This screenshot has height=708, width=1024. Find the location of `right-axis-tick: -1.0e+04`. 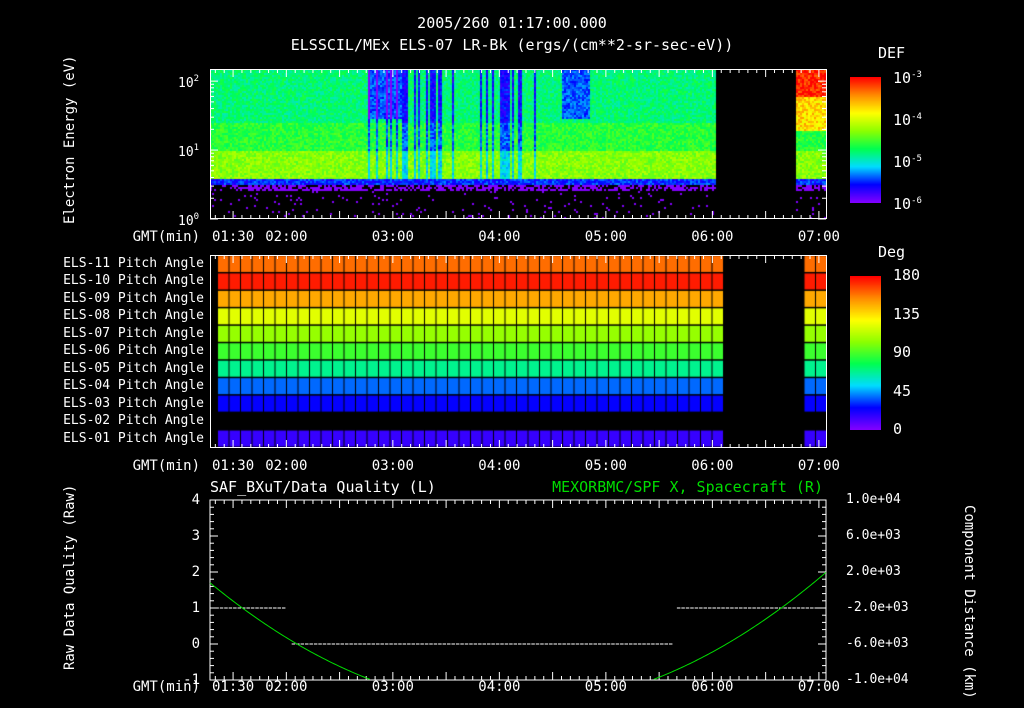

right-axis-tick: -1.0e+04 is located at coordinates (877, 679).